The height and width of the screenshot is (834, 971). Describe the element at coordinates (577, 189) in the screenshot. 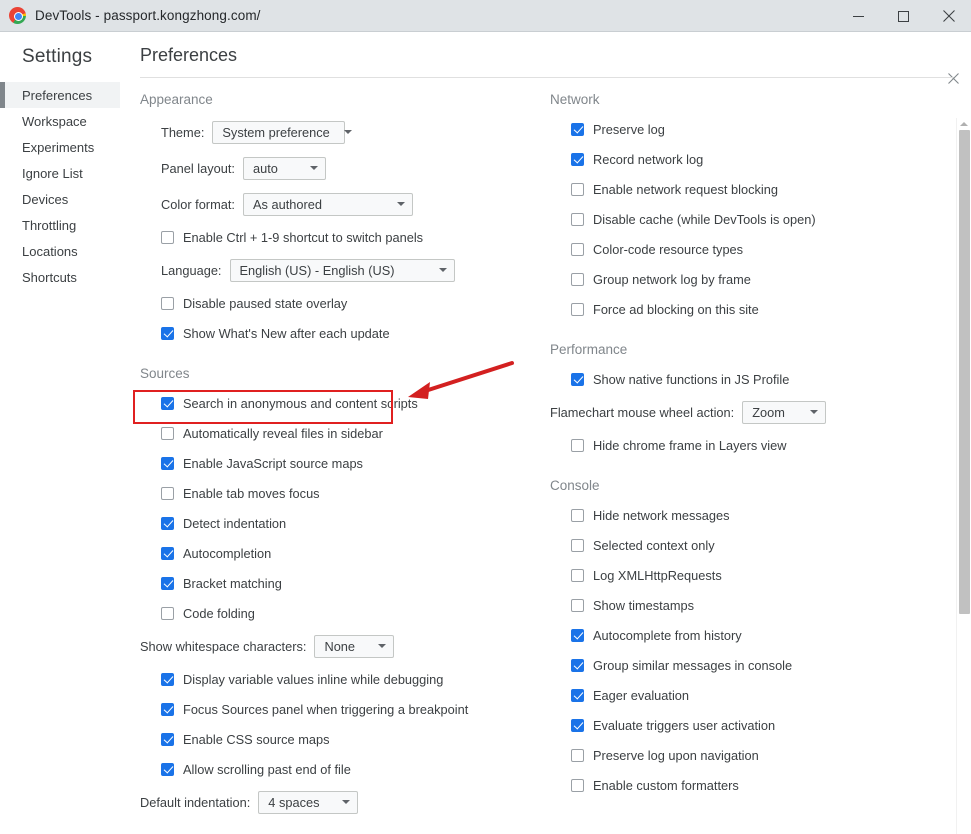

I see `network-request-blocking-checkbox` at that location.